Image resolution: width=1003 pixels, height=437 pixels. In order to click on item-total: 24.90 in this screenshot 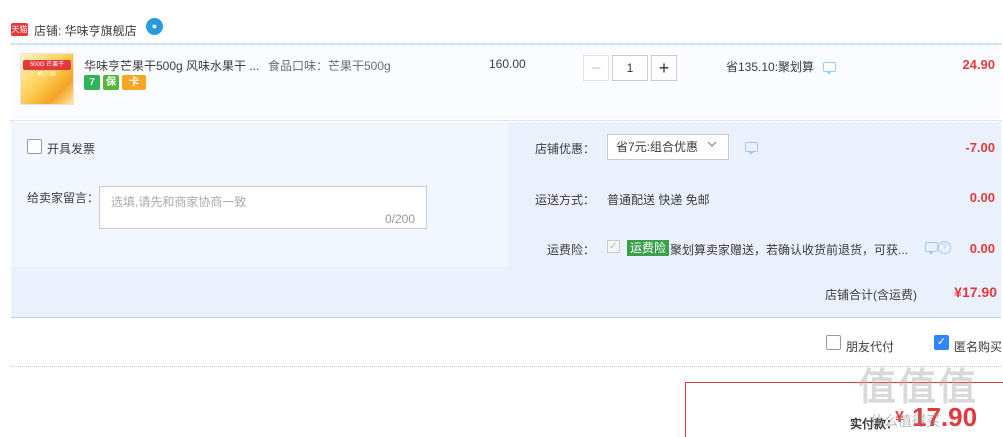, I will do `click(978, 64)`.